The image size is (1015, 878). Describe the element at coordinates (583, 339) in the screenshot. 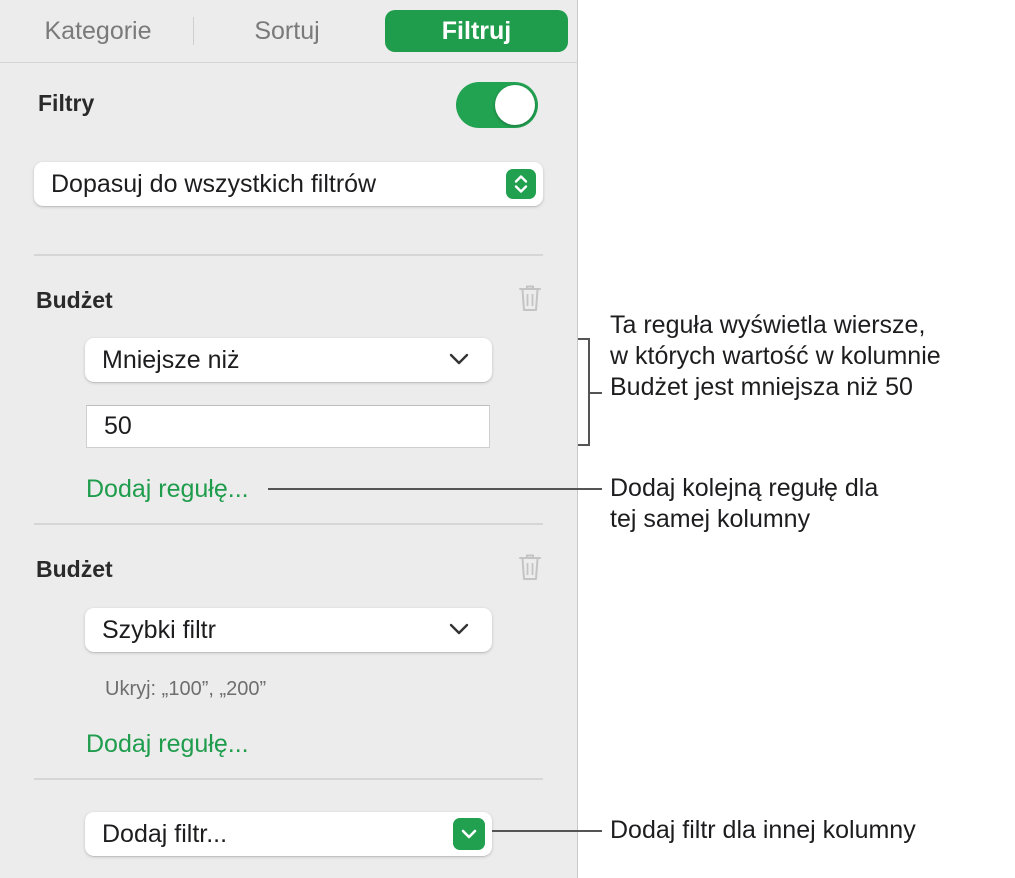

I see `callout-bracket-top` at that location.